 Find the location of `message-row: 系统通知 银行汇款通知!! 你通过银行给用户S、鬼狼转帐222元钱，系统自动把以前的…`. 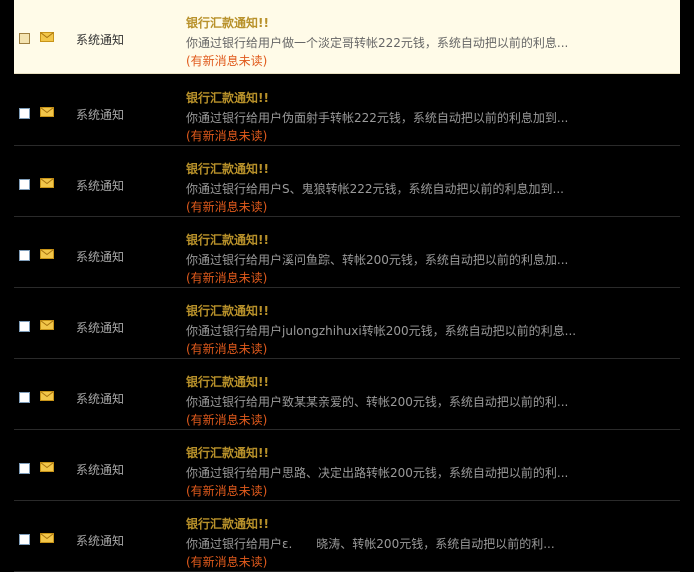

message-row: 系统通知 银行汇款通知!! 你通过银行给用户S、鬼狼转帐222元钱，系统自动把以前的… is located at coordinates (347, 181).